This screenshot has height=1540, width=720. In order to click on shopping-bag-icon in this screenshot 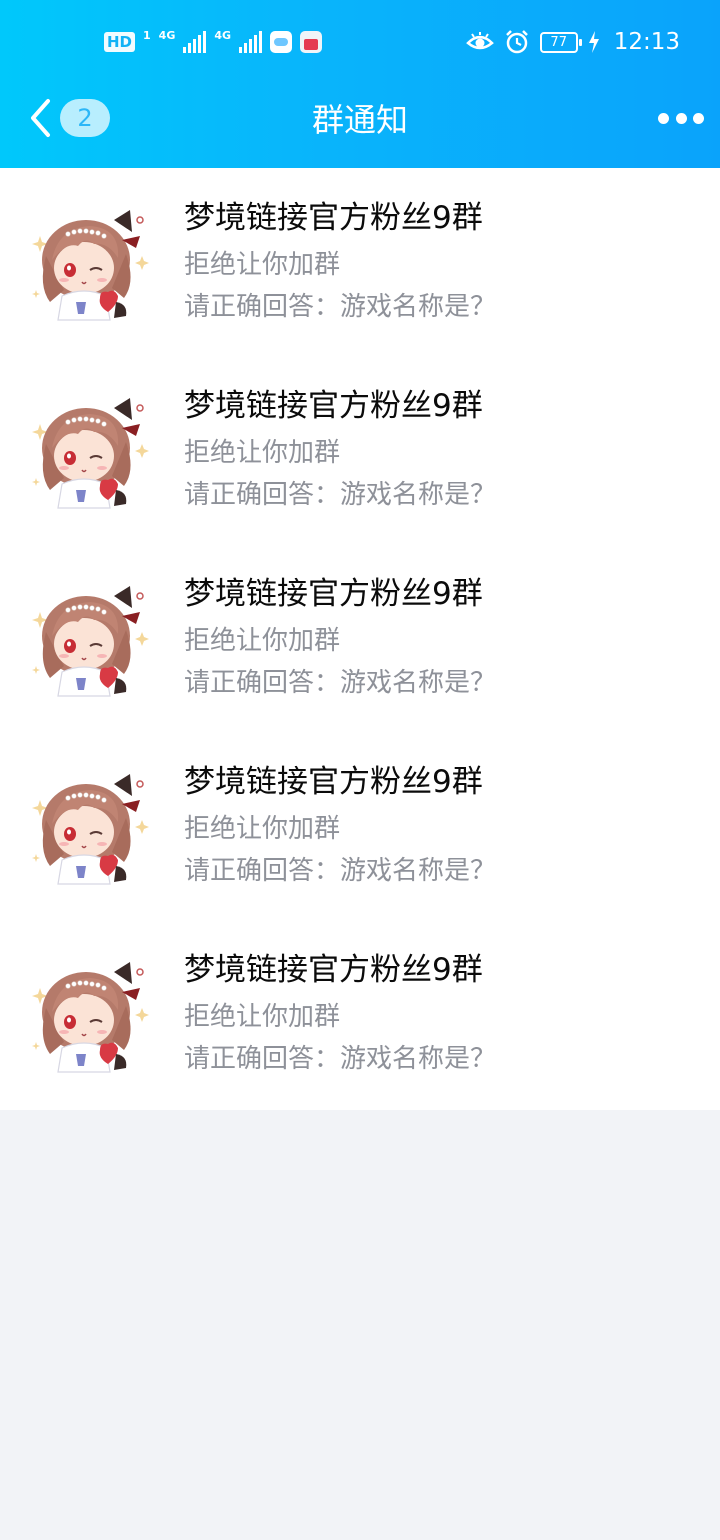, I will do `click(311, 42)`.